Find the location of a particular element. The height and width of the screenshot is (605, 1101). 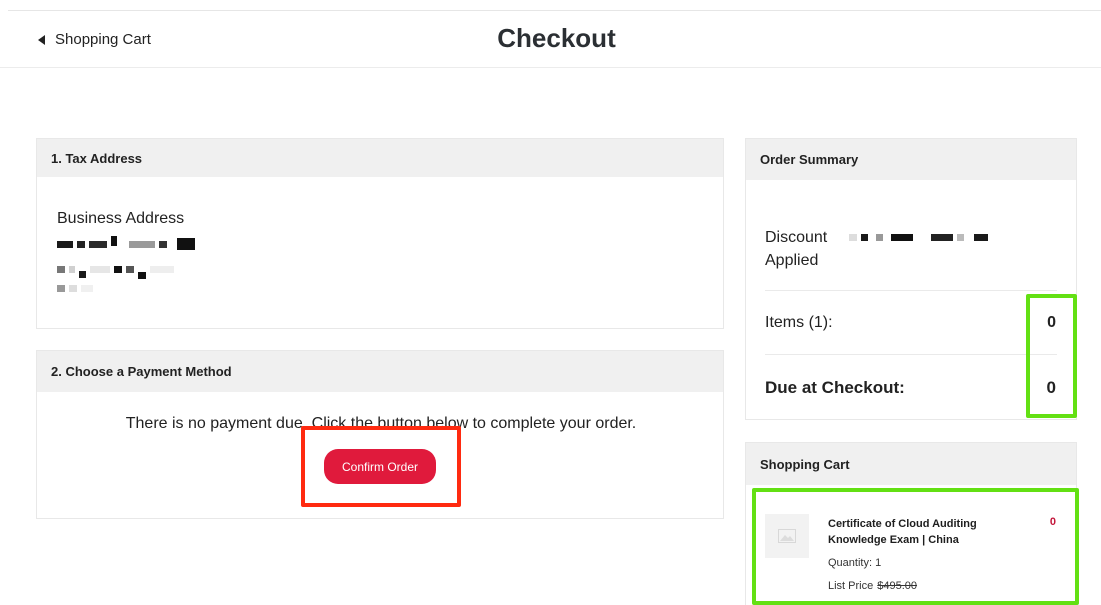

due-at-checkout-label: Due at Checkout: is located at coordinates (835, 387).